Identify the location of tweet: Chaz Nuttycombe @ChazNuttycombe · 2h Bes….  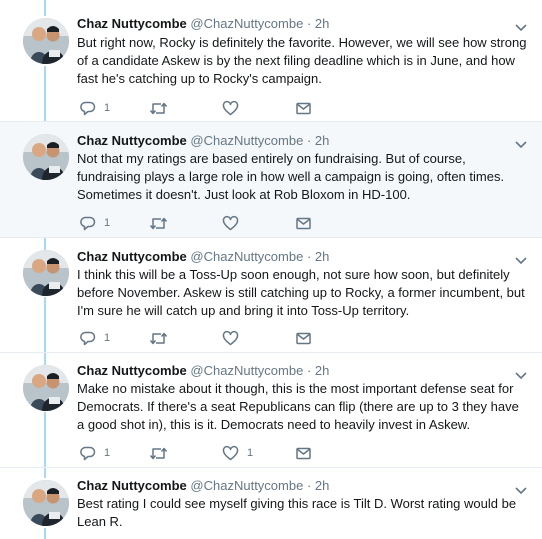
(271, 503).